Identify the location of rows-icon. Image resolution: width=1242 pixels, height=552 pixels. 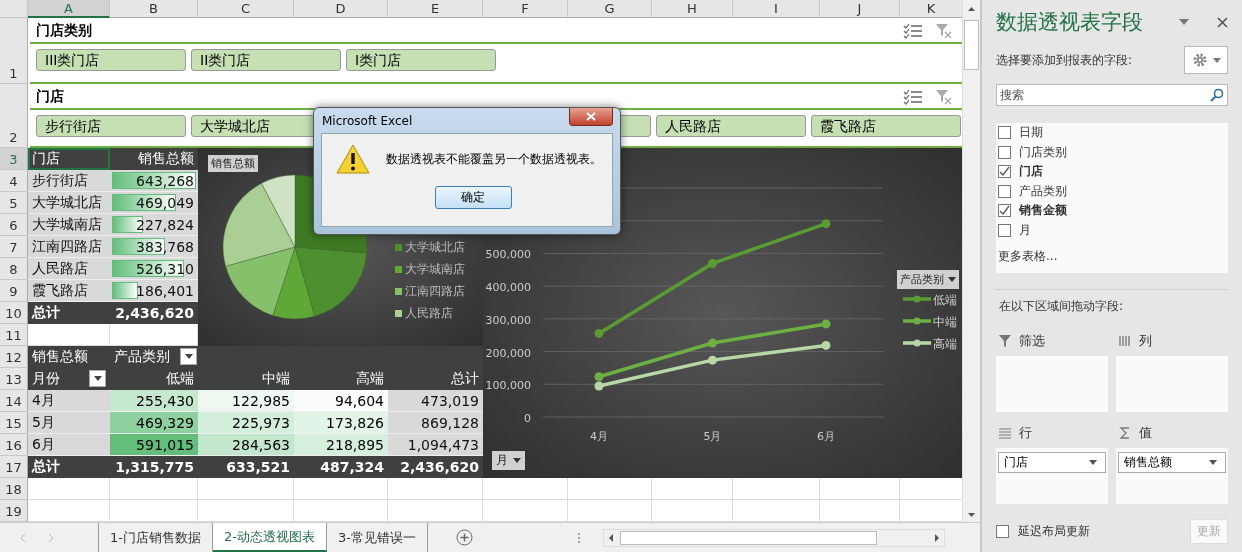
(1005, 433).